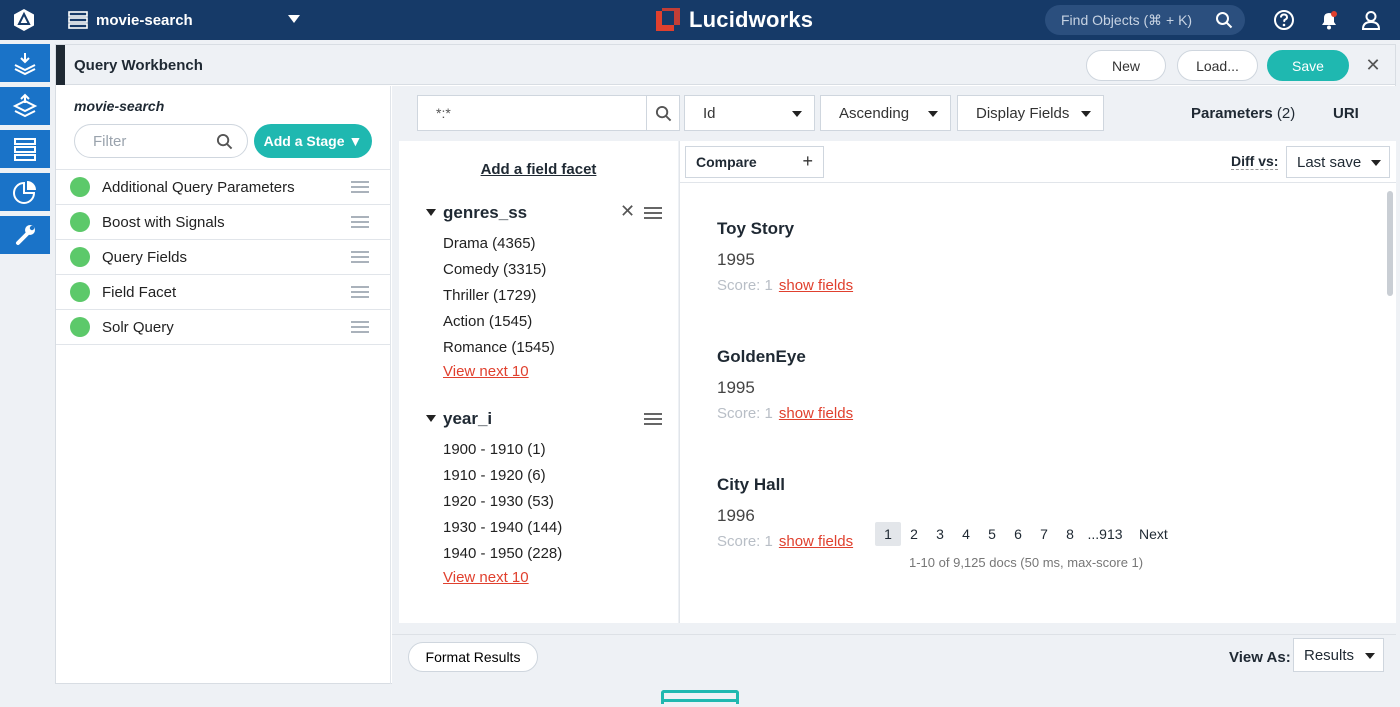  Describe the element at coordinates (538, 213) in the screenshot. I see `facet-header: genres_ss ✕` at that location.